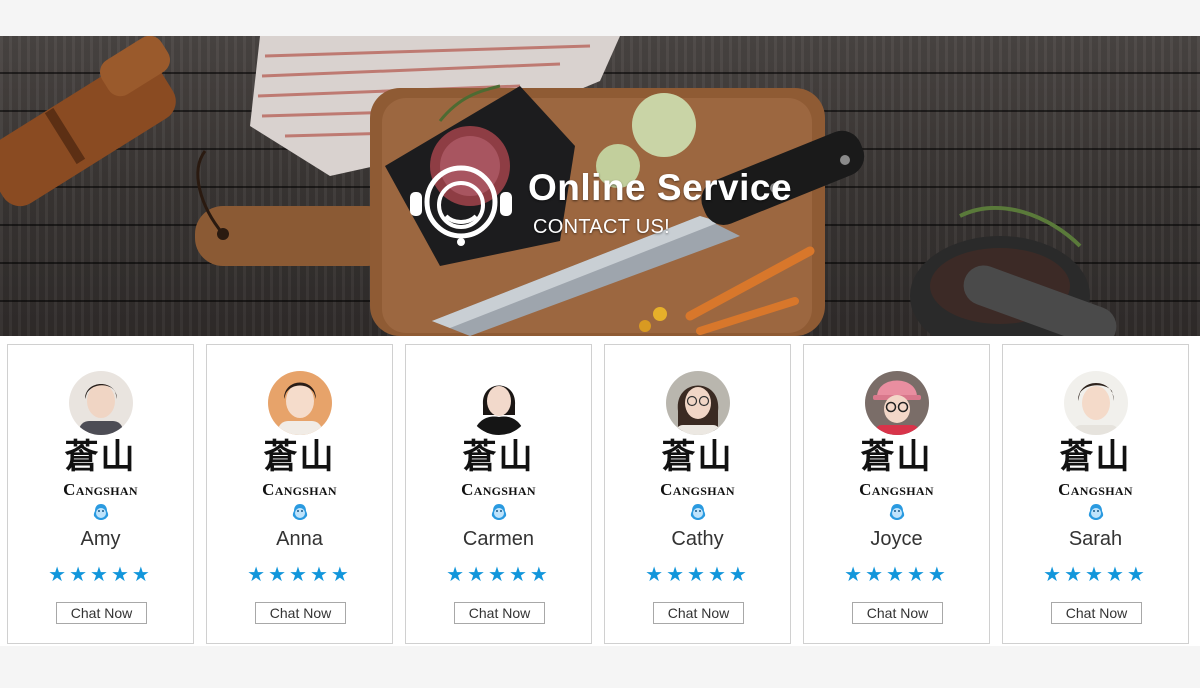  I want to click on agent-card-sarah: 蒼山 Cangshan Sarah ★★★★★ Chat Now, so click(1095, 494).